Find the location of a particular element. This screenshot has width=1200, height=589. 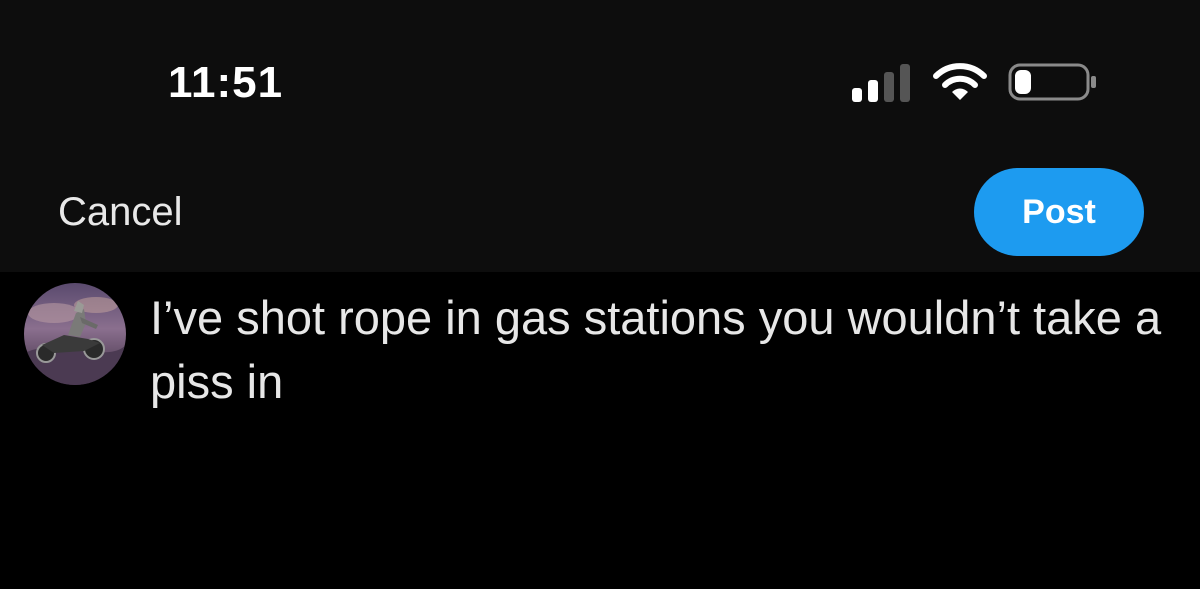

cancel-button: Cancel is located at coordinates (120, 212).